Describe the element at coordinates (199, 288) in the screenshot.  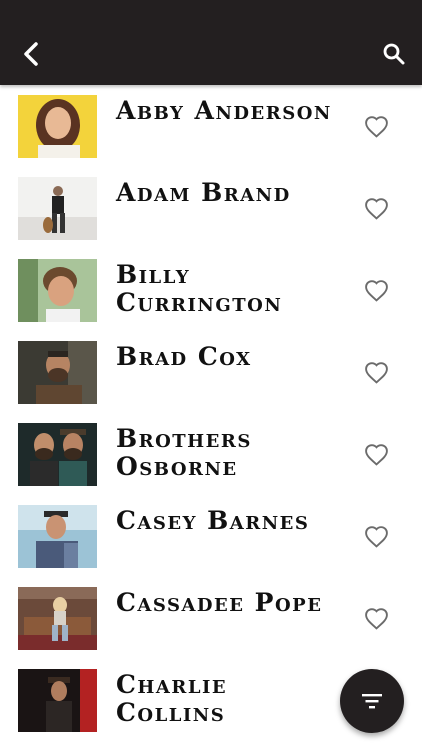
I see `artist-name: Billy Currington` at that location.